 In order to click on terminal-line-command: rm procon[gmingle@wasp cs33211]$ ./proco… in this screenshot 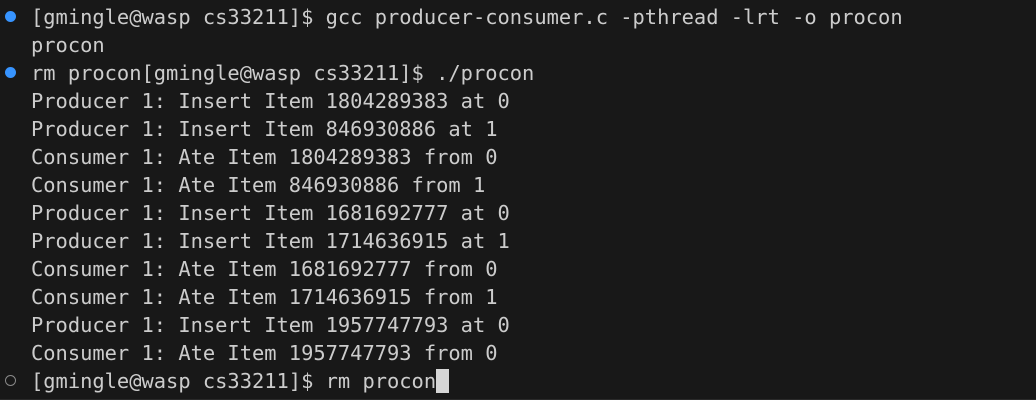, I will do `click(283, 73)`.